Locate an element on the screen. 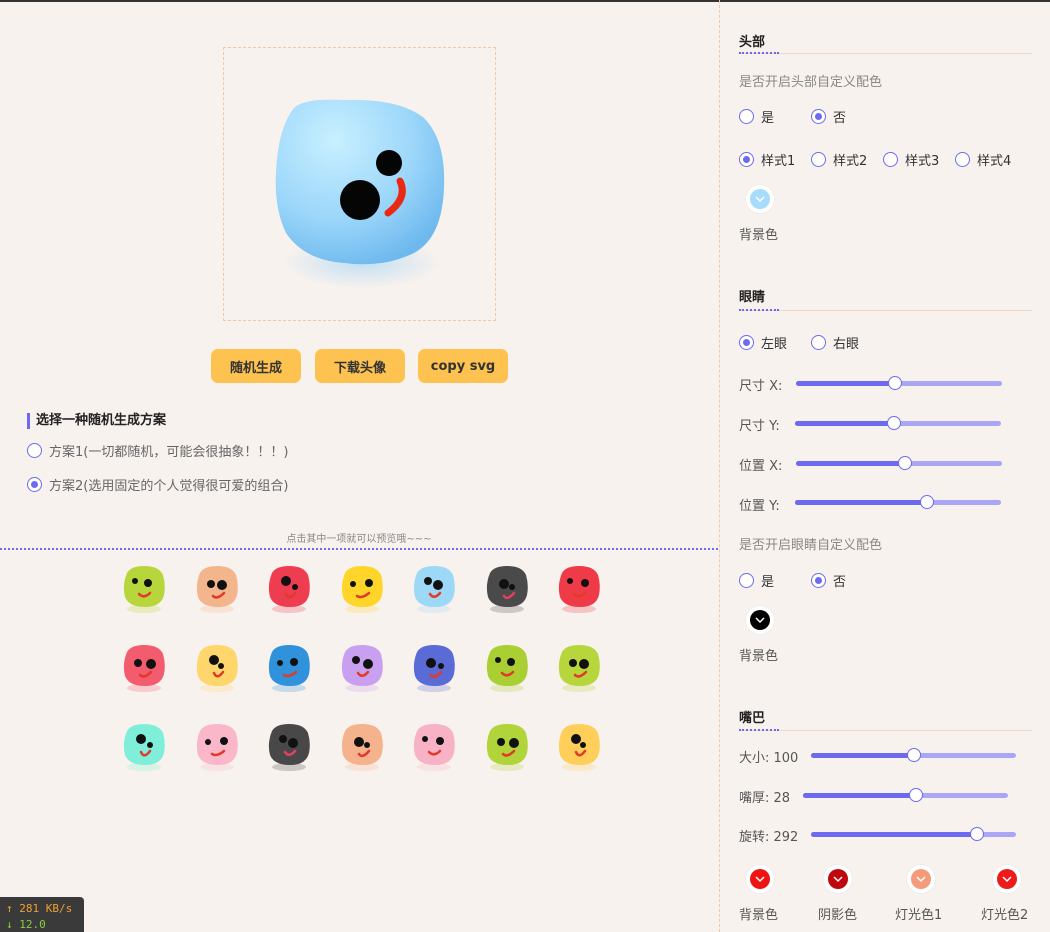  scheme-option-2-label: 方案2(选用固定的个人觉得很可爱的组合) is located at coordinates (169, 486).